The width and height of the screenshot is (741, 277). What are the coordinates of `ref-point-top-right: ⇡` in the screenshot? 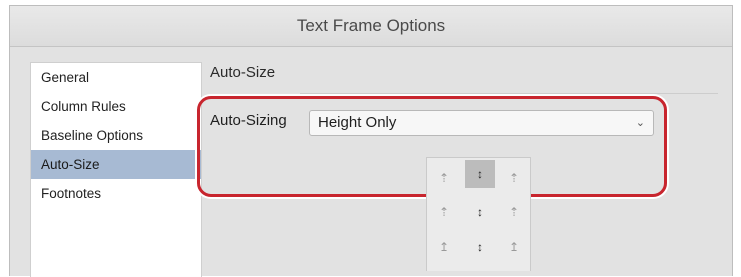 It's located at (514, 178).